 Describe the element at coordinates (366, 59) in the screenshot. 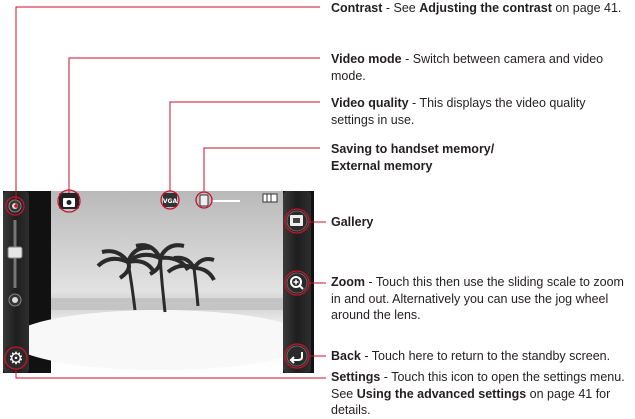

I see `callout-video-mode-title: Video mode` at that location.